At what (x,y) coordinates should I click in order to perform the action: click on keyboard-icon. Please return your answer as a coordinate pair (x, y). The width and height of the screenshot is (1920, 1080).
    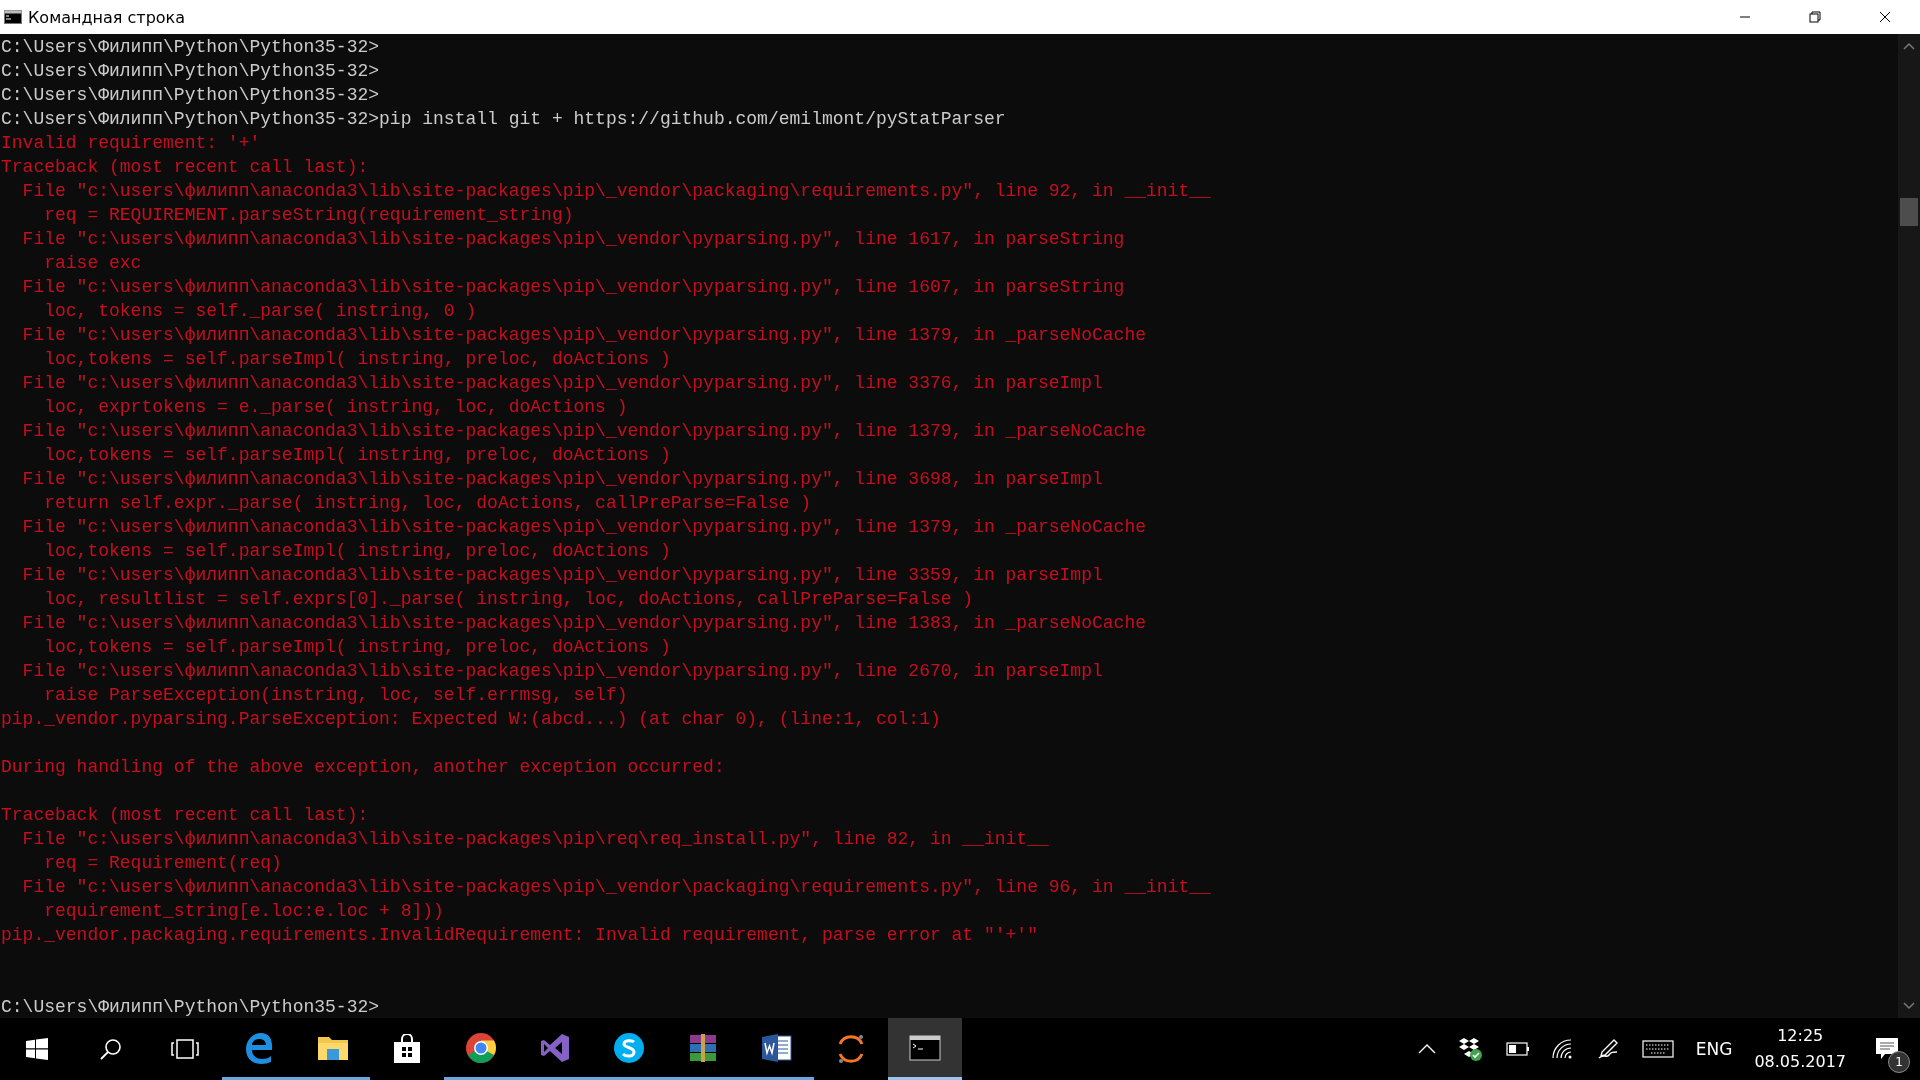
    Looking at the image, I should click on (1657, 1049).